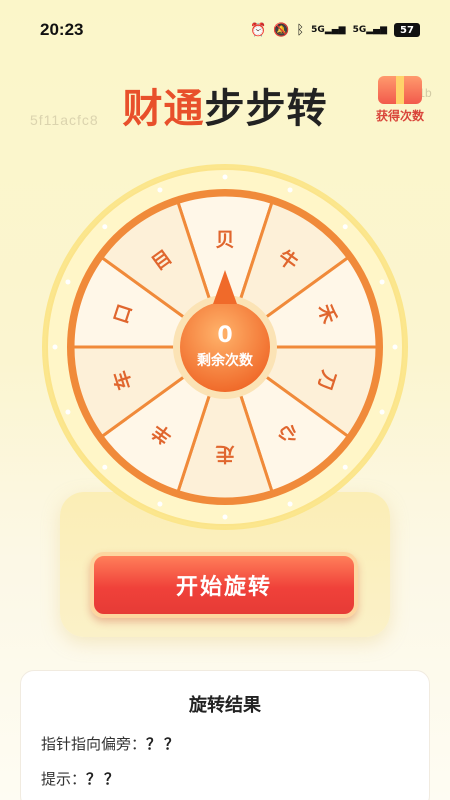  Describe the element at coordinates (224, 335) in the screenshot. I see `remaining-count: 0` at that location.